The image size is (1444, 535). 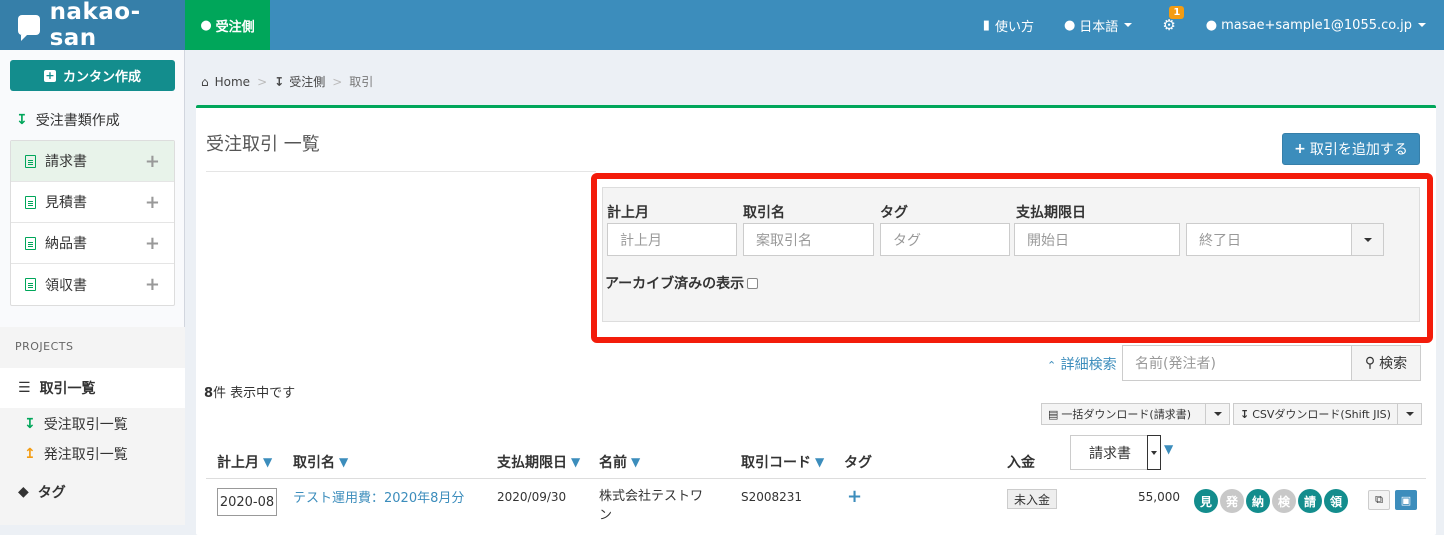 I want to click on sidebar-item-tags: ◆ タグ, so click(x=42, y=492).